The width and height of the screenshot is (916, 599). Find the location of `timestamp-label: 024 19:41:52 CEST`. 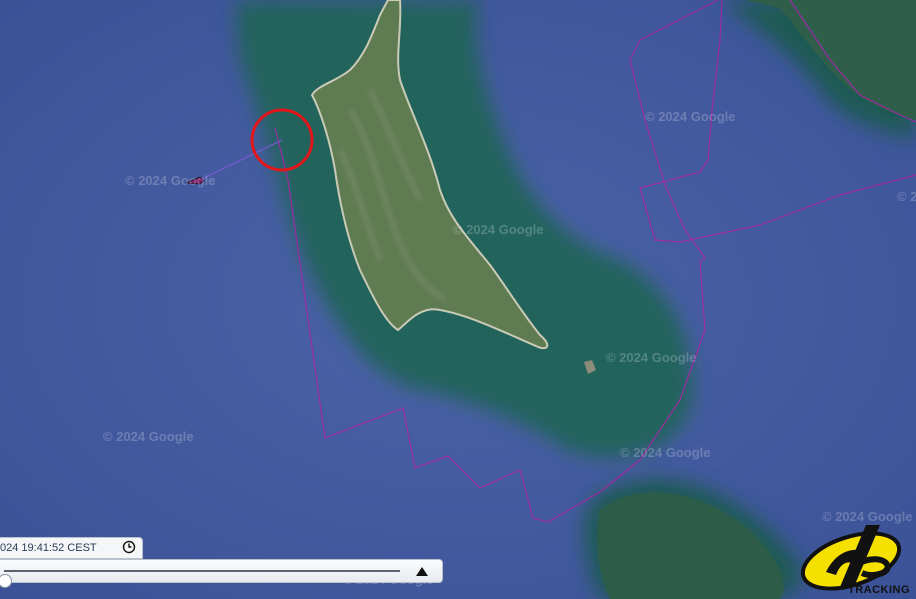

timestamp-label: 024 19:41:52 CEST is located at coordinates (48, 548).